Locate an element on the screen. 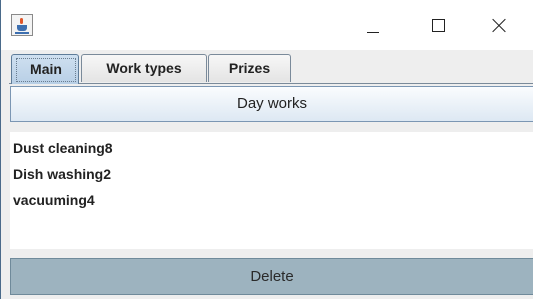  tab-prizes: Prizes is located at coordinates (249, 68).